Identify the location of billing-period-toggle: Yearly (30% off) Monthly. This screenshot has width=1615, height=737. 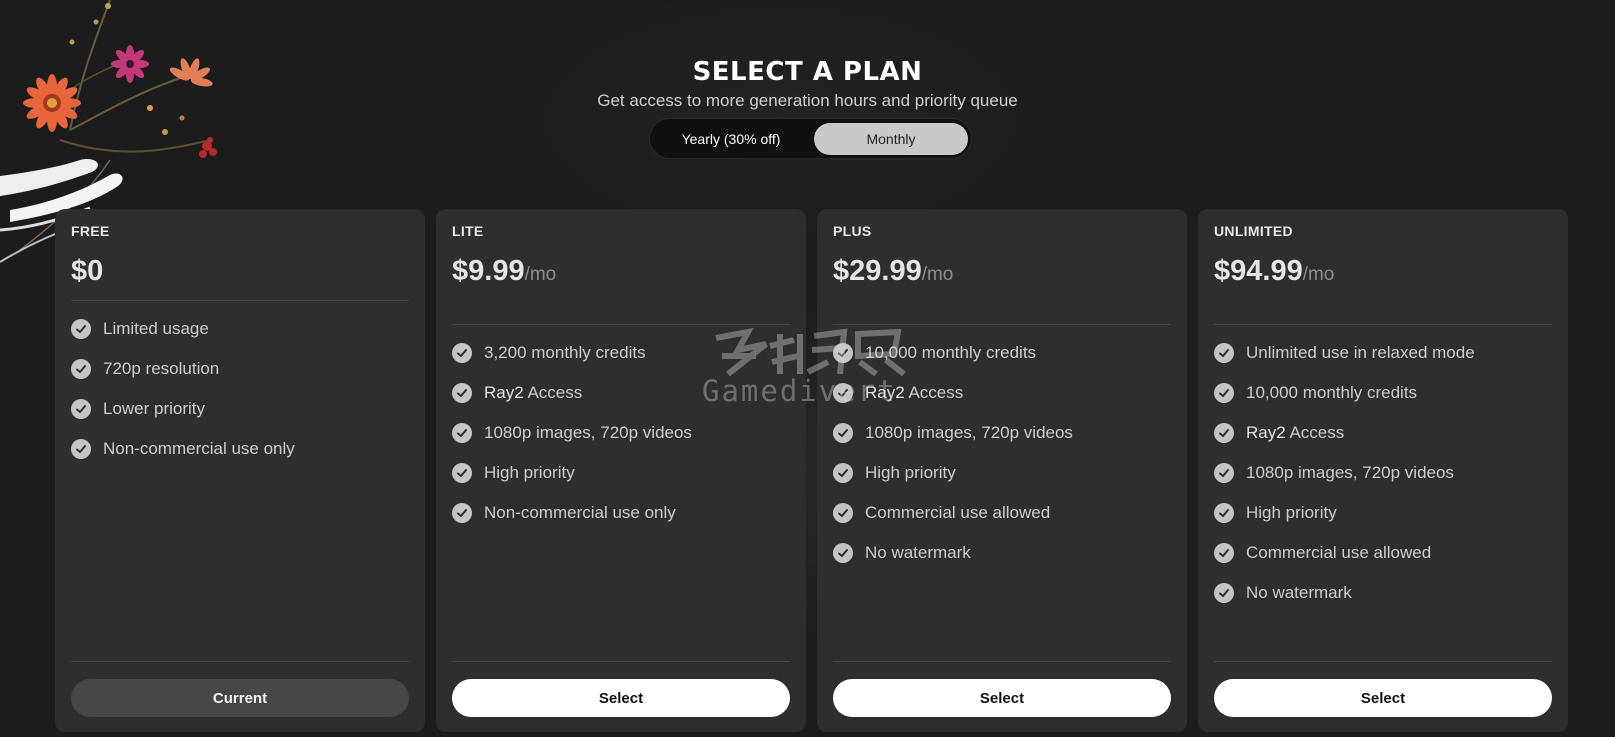
(810, 138).